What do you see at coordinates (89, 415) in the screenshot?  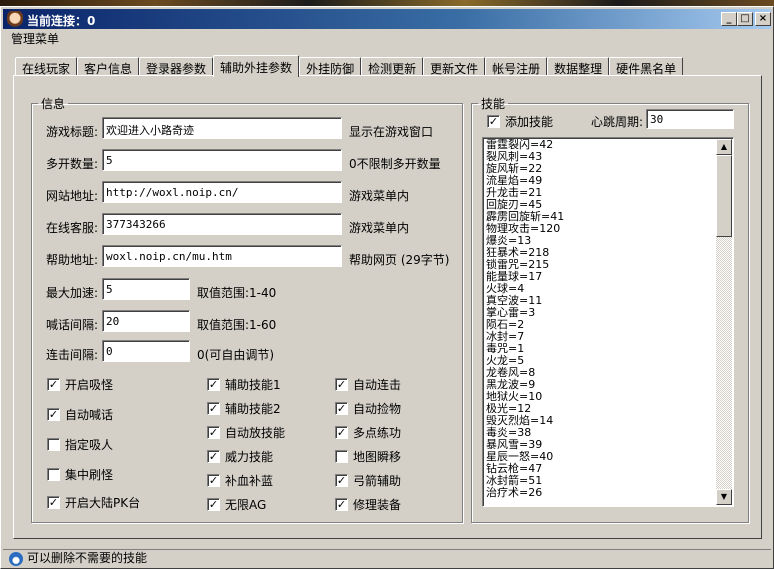 I see `option-label: 自动喊话` at bounding box center [89, 415].